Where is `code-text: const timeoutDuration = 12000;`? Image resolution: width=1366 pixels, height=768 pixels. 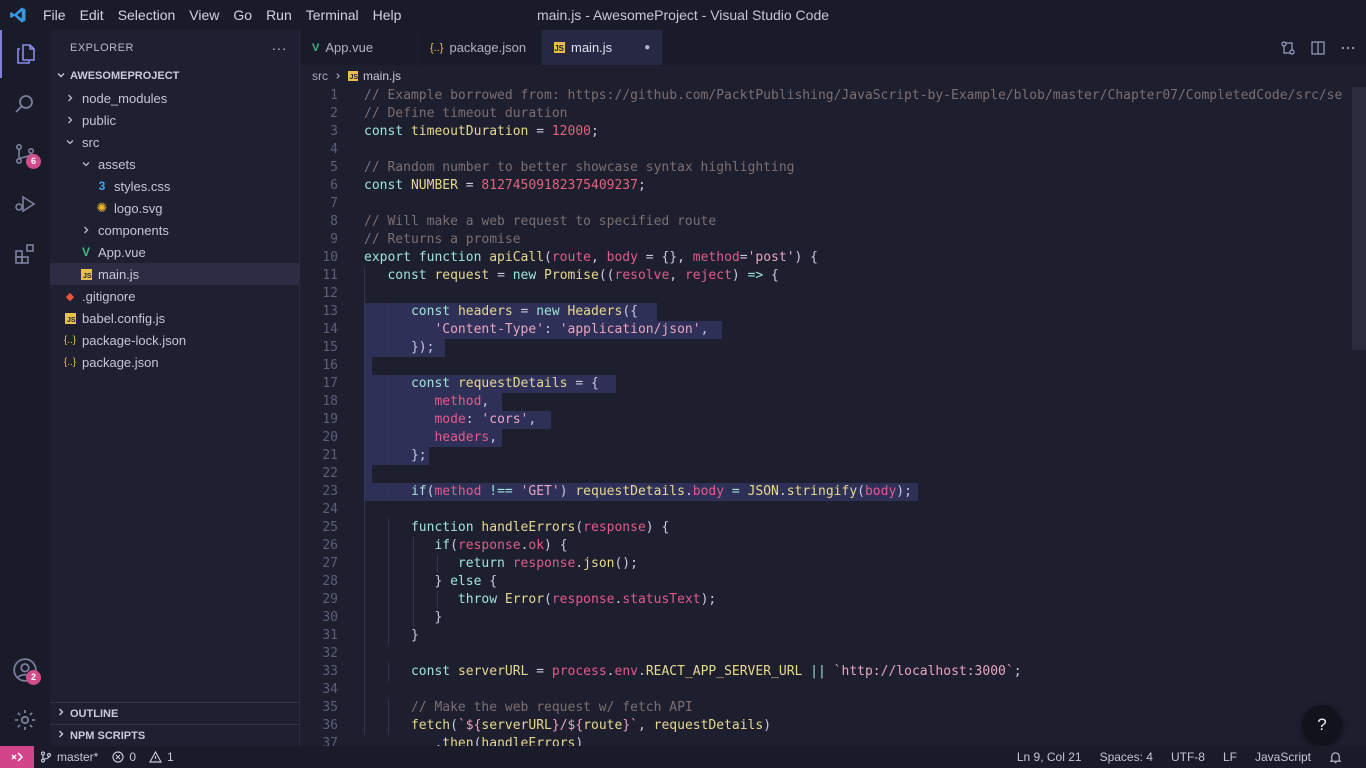 code-text: const timeoutDuration = 12000; is located at coordinates (481, 132).